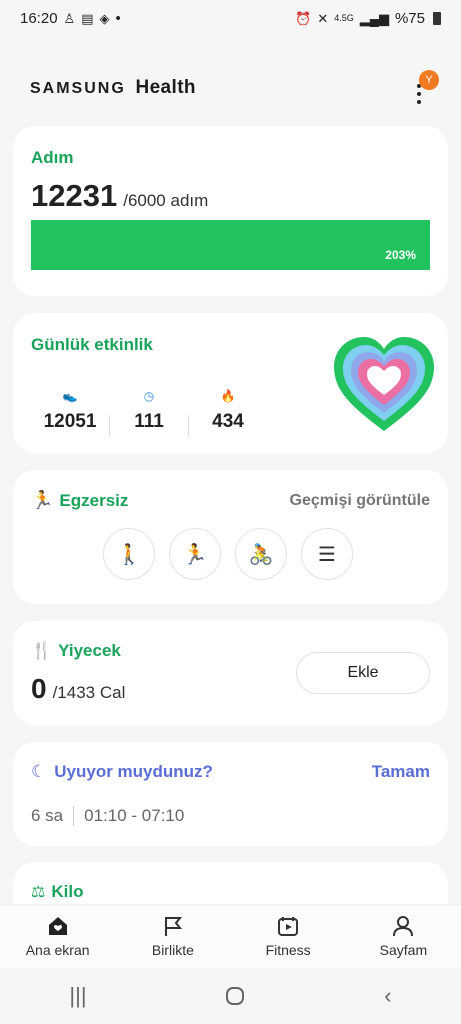 This screenshot has width=461, height=1024. I want to click on steps-title: Adım, so click(52, 157).